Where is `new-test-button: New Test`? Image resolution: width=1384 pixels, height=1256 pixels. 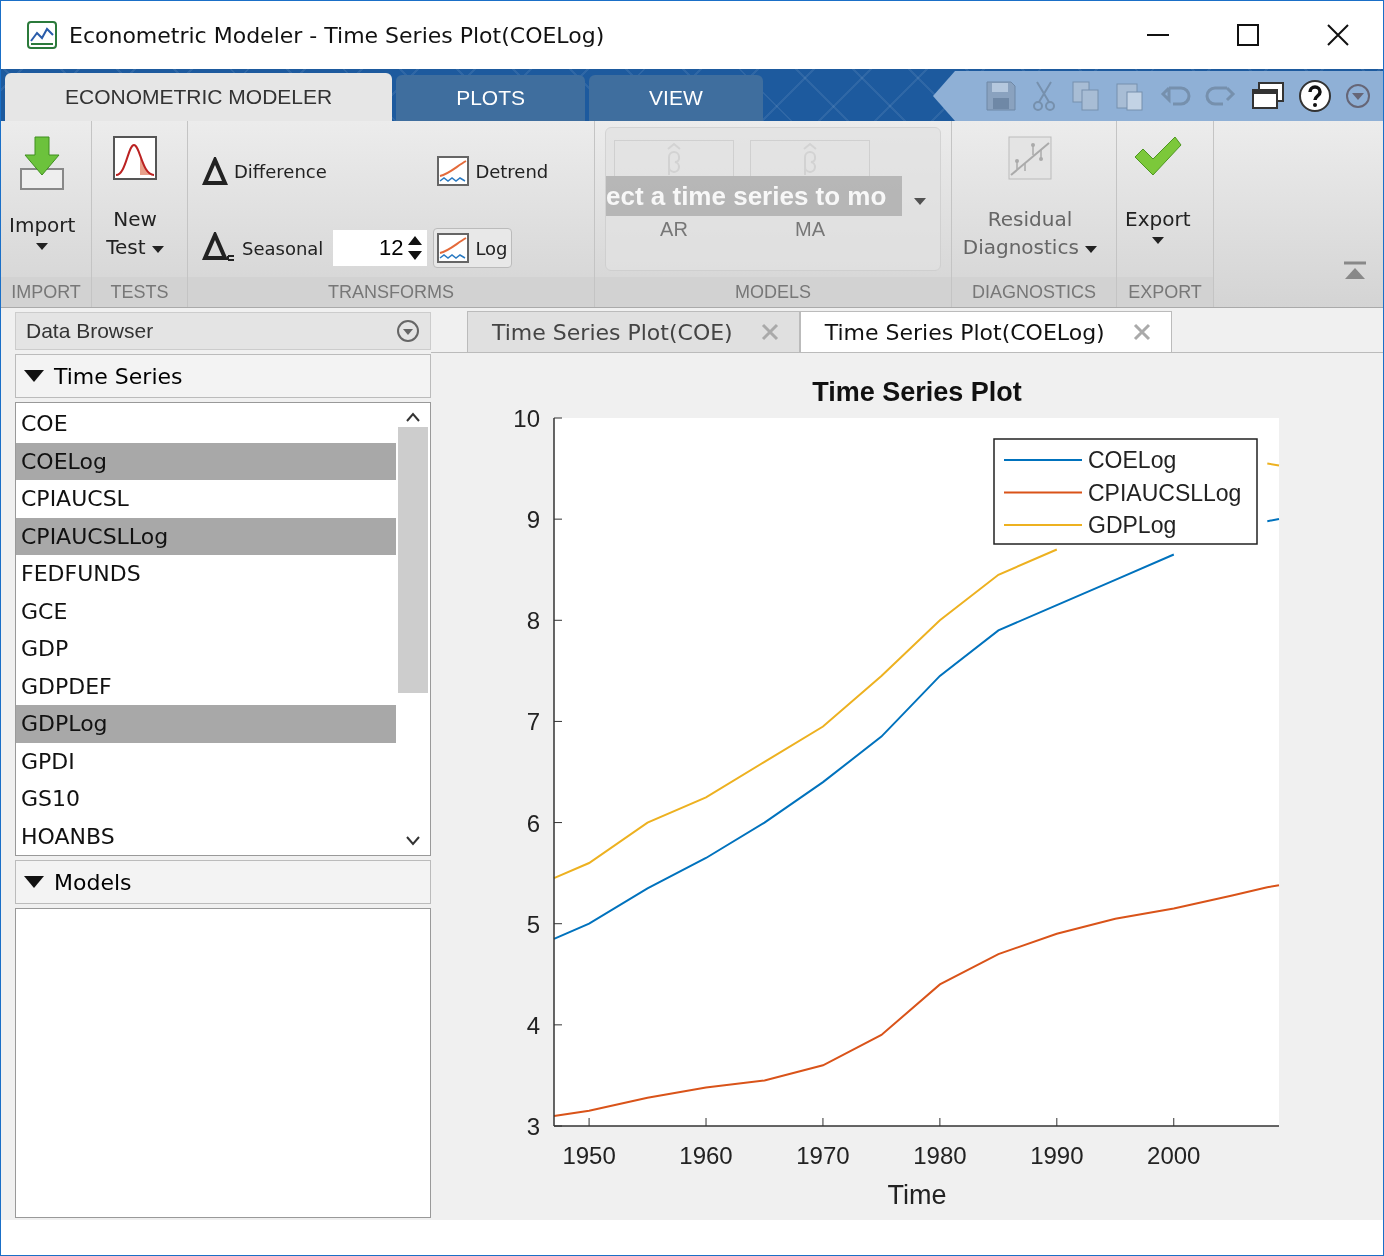
new-test-button: New Test is located at coordinates (135, 199).